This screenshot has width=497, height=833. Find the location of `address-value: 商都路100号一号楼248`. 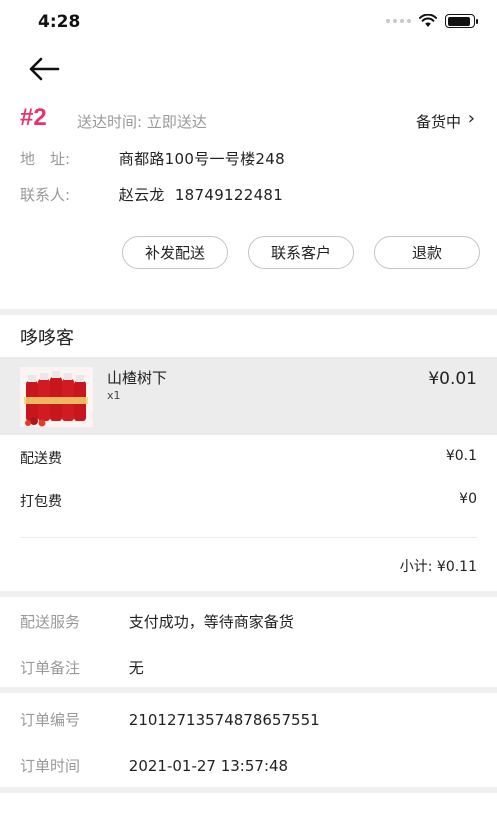

address-value: 商都路100号一号楼248 is located at coordinates (201, 159).